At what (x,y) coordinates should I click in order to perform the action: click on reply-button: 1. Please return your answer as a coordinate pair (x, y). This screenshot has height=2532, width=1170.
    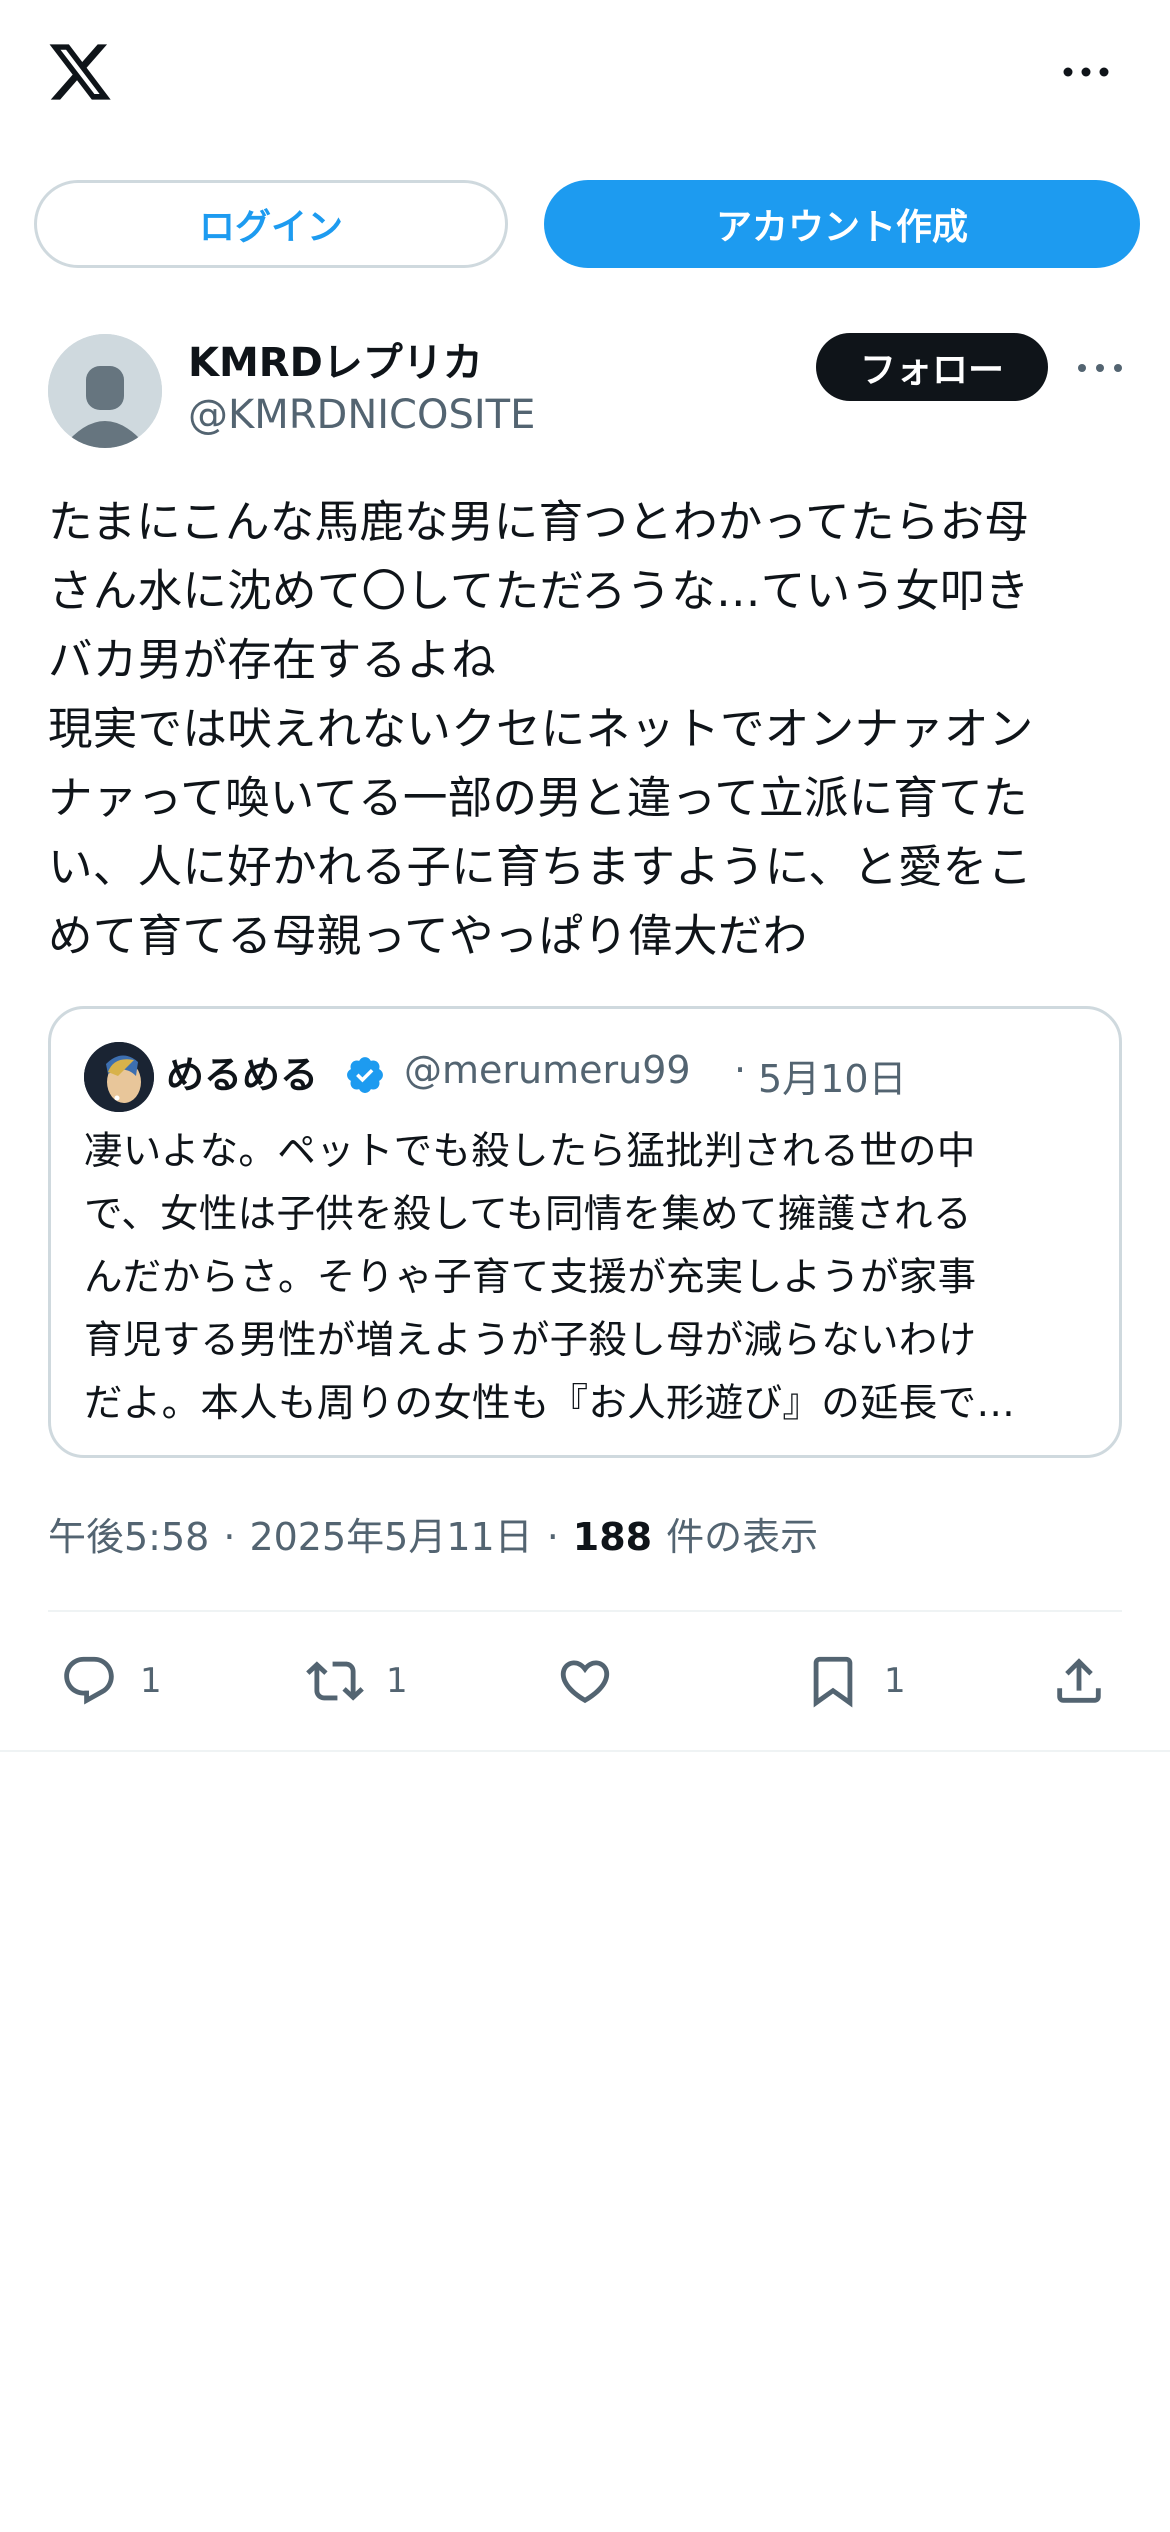
    Looking at the image, I should click on (111, 1681).